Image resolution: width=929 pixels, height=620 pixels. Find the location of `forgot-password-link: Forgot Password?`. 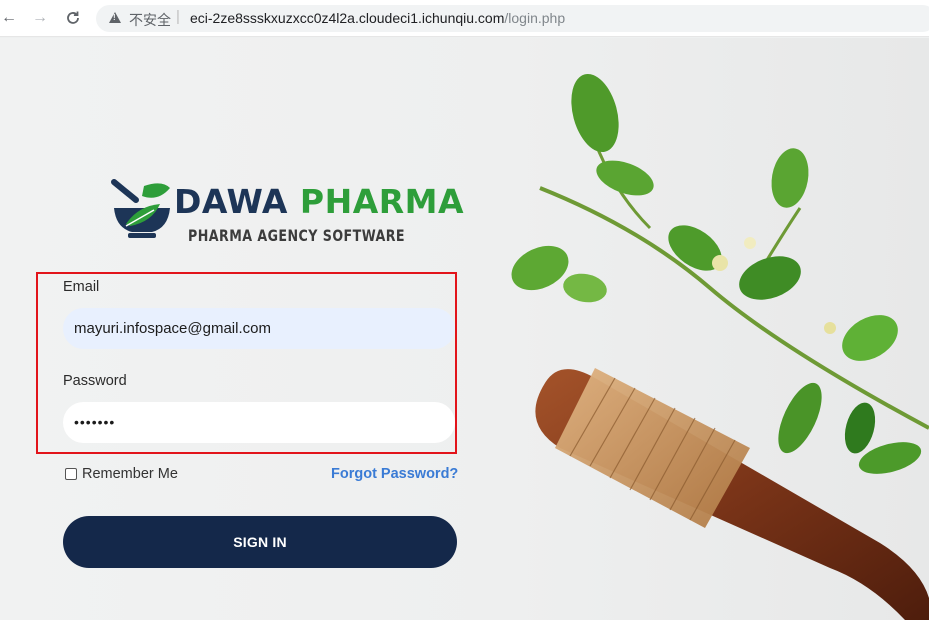

forgot-password-link: Forgot Password? is located at coordinates (394, 474).